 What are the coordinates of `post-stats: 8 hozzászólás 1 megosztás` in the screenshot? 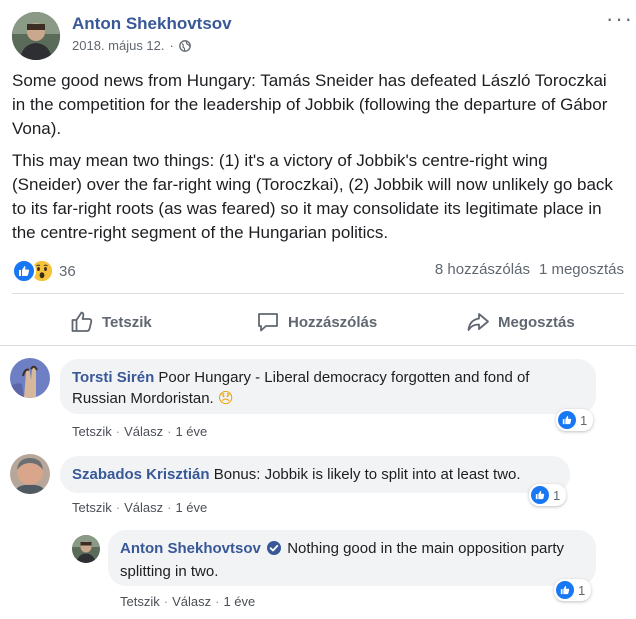 It's located at (529, 269).